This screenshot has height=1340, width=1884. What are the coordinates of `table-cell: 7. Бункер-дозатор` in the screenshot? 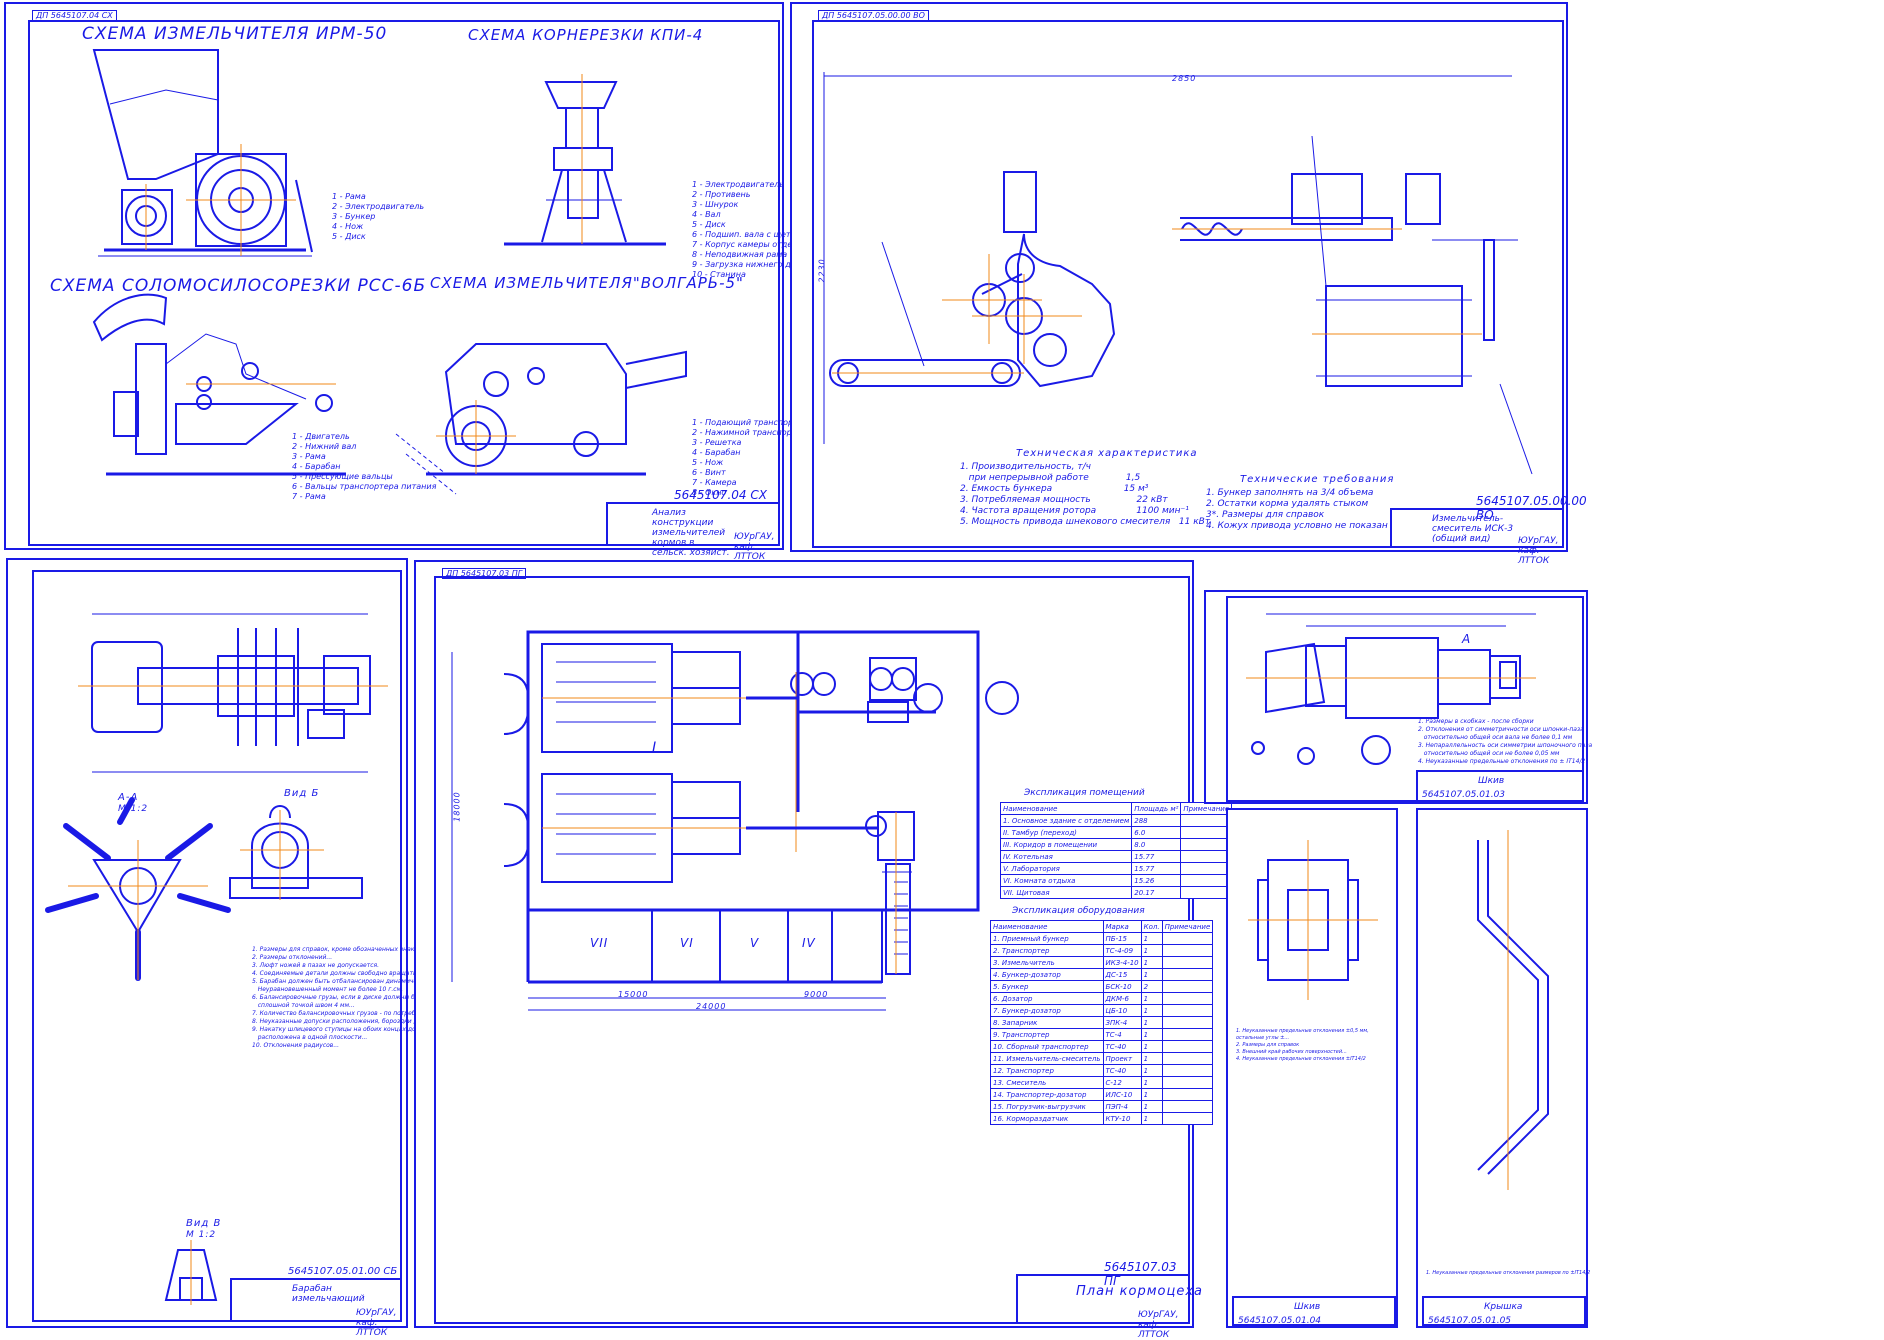 It's located at (1047, 1010).